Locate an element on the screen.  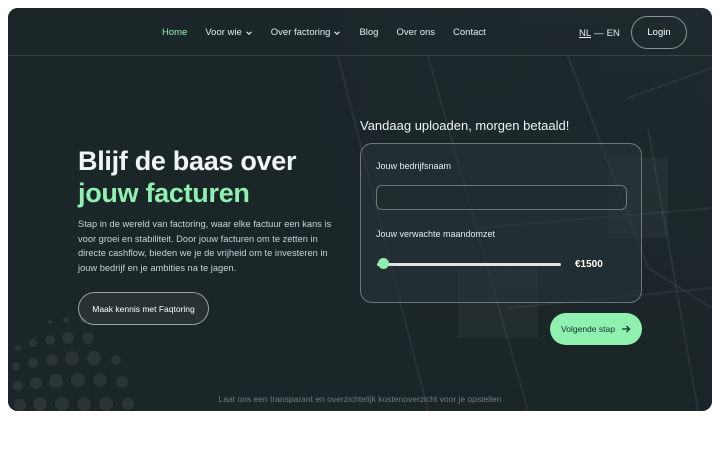
revenue-value: €1500 is located at coordinates (589, 264).